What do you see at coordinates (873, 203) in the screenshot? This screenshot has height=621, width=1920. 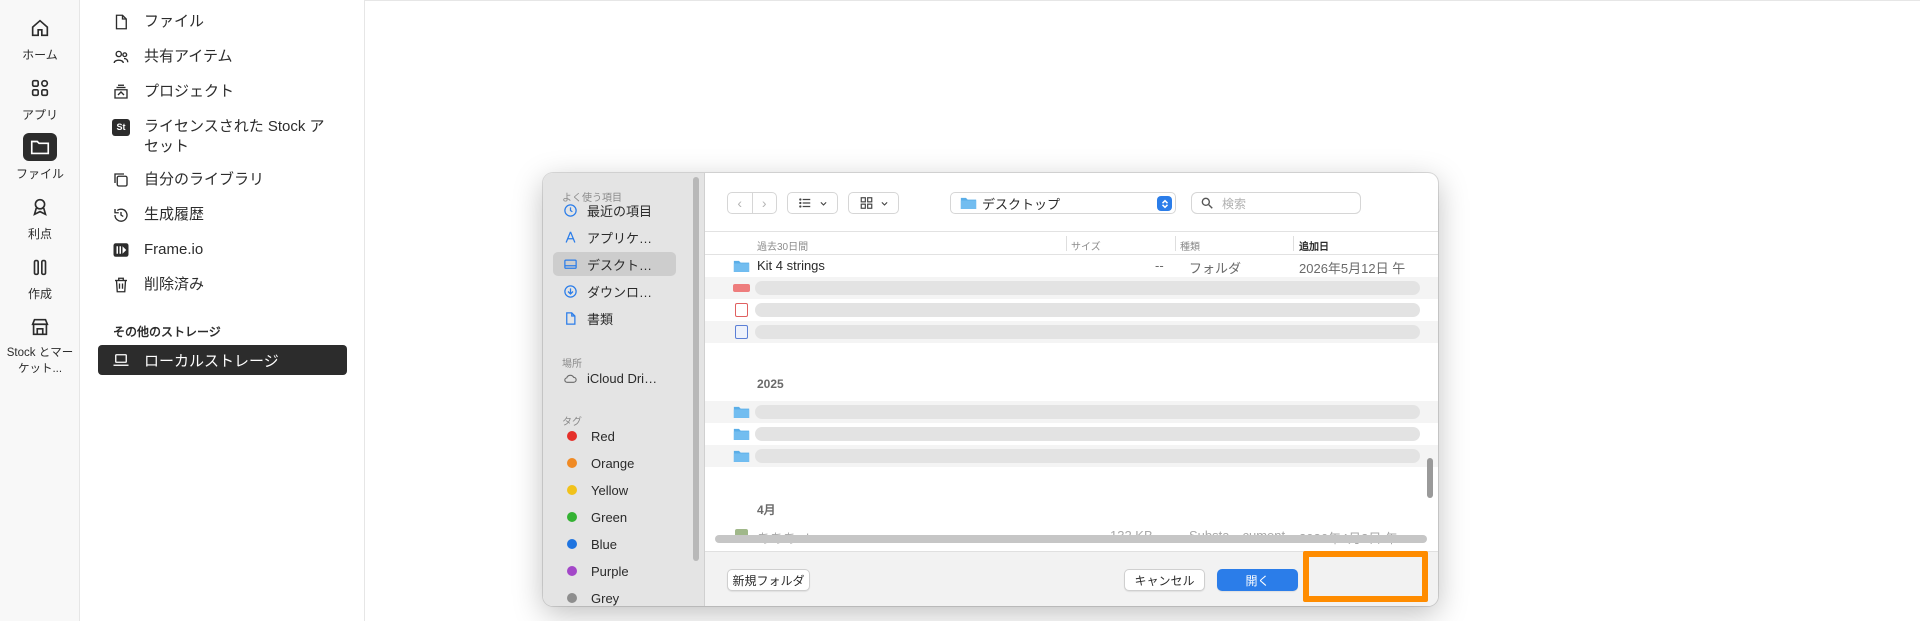 I see `grid-view-button` at bounding box center [873, 203].